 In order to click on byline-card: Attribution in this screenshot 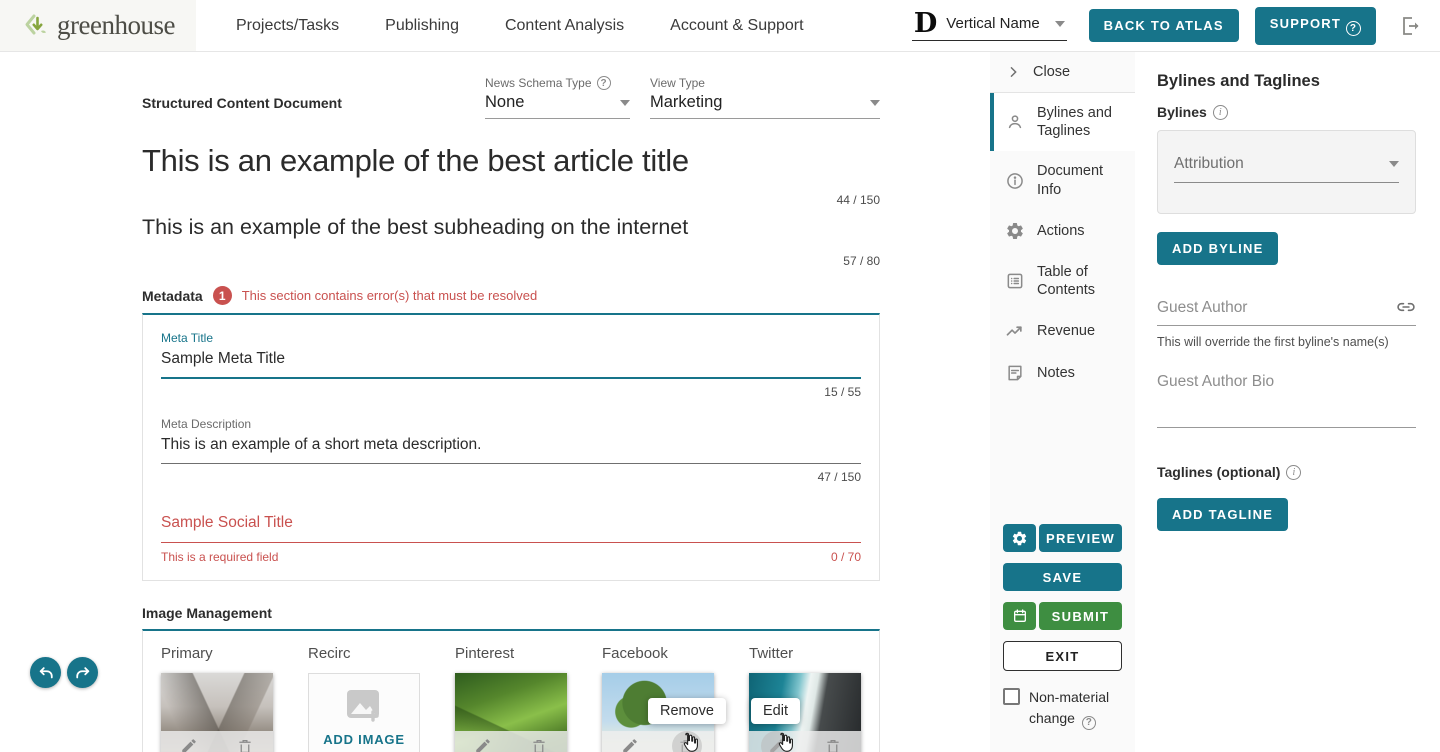, I will do `click(1286, 172)`.